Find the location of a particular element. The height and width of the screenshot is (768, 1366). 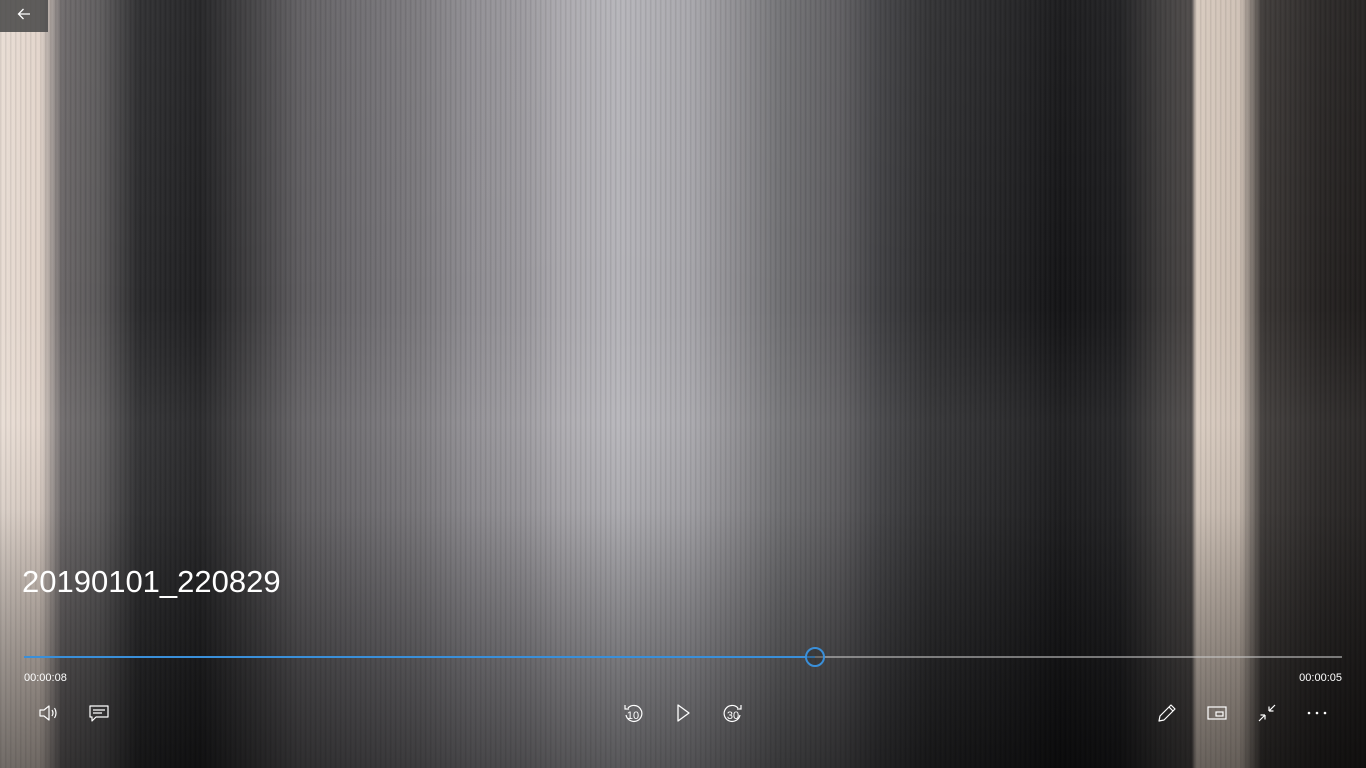

exit-fullscreen-button is located at coordinates (1267, 713).